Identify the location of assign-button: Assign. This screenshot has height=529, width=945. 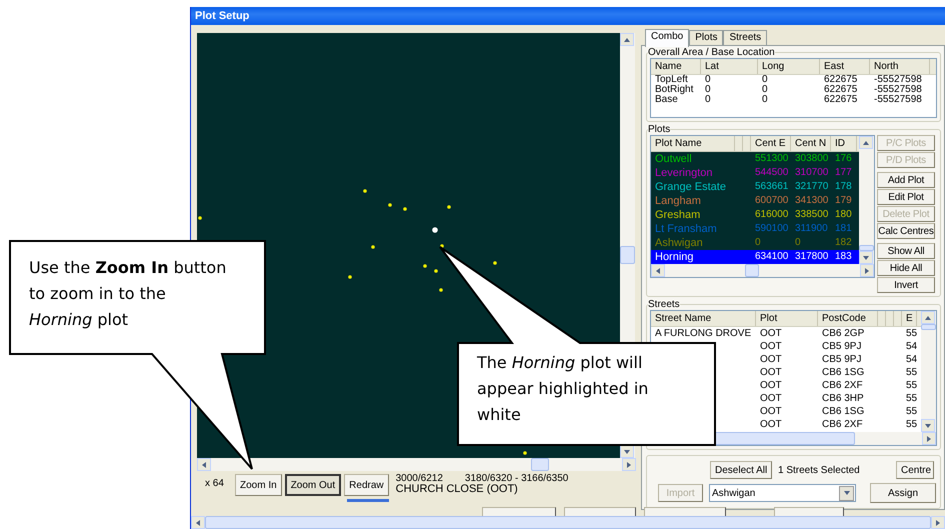
(903, 493).